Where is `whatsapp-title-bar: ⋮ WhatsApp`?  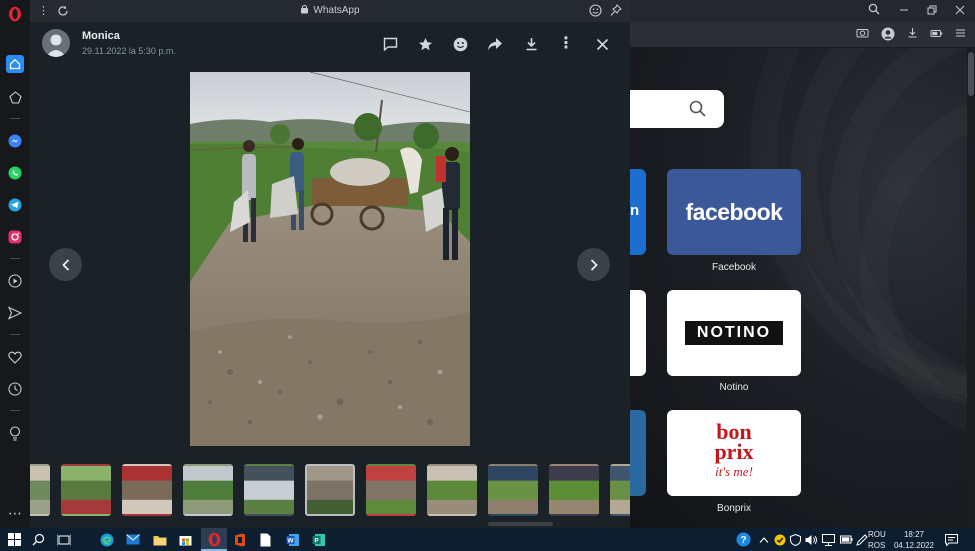 whatsapp-title-bar: ⋮ WhatsApp is located at coordinates (330, 11).